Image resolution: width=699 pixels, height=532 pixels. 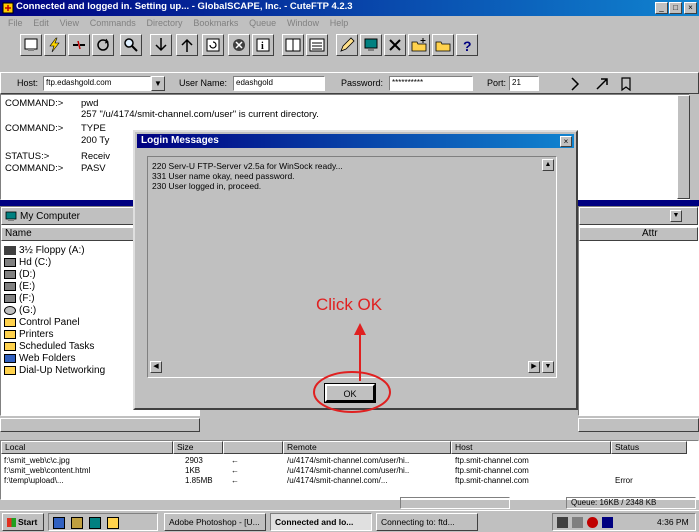 I want to click on split-view-button, so click(x=293, y=45).